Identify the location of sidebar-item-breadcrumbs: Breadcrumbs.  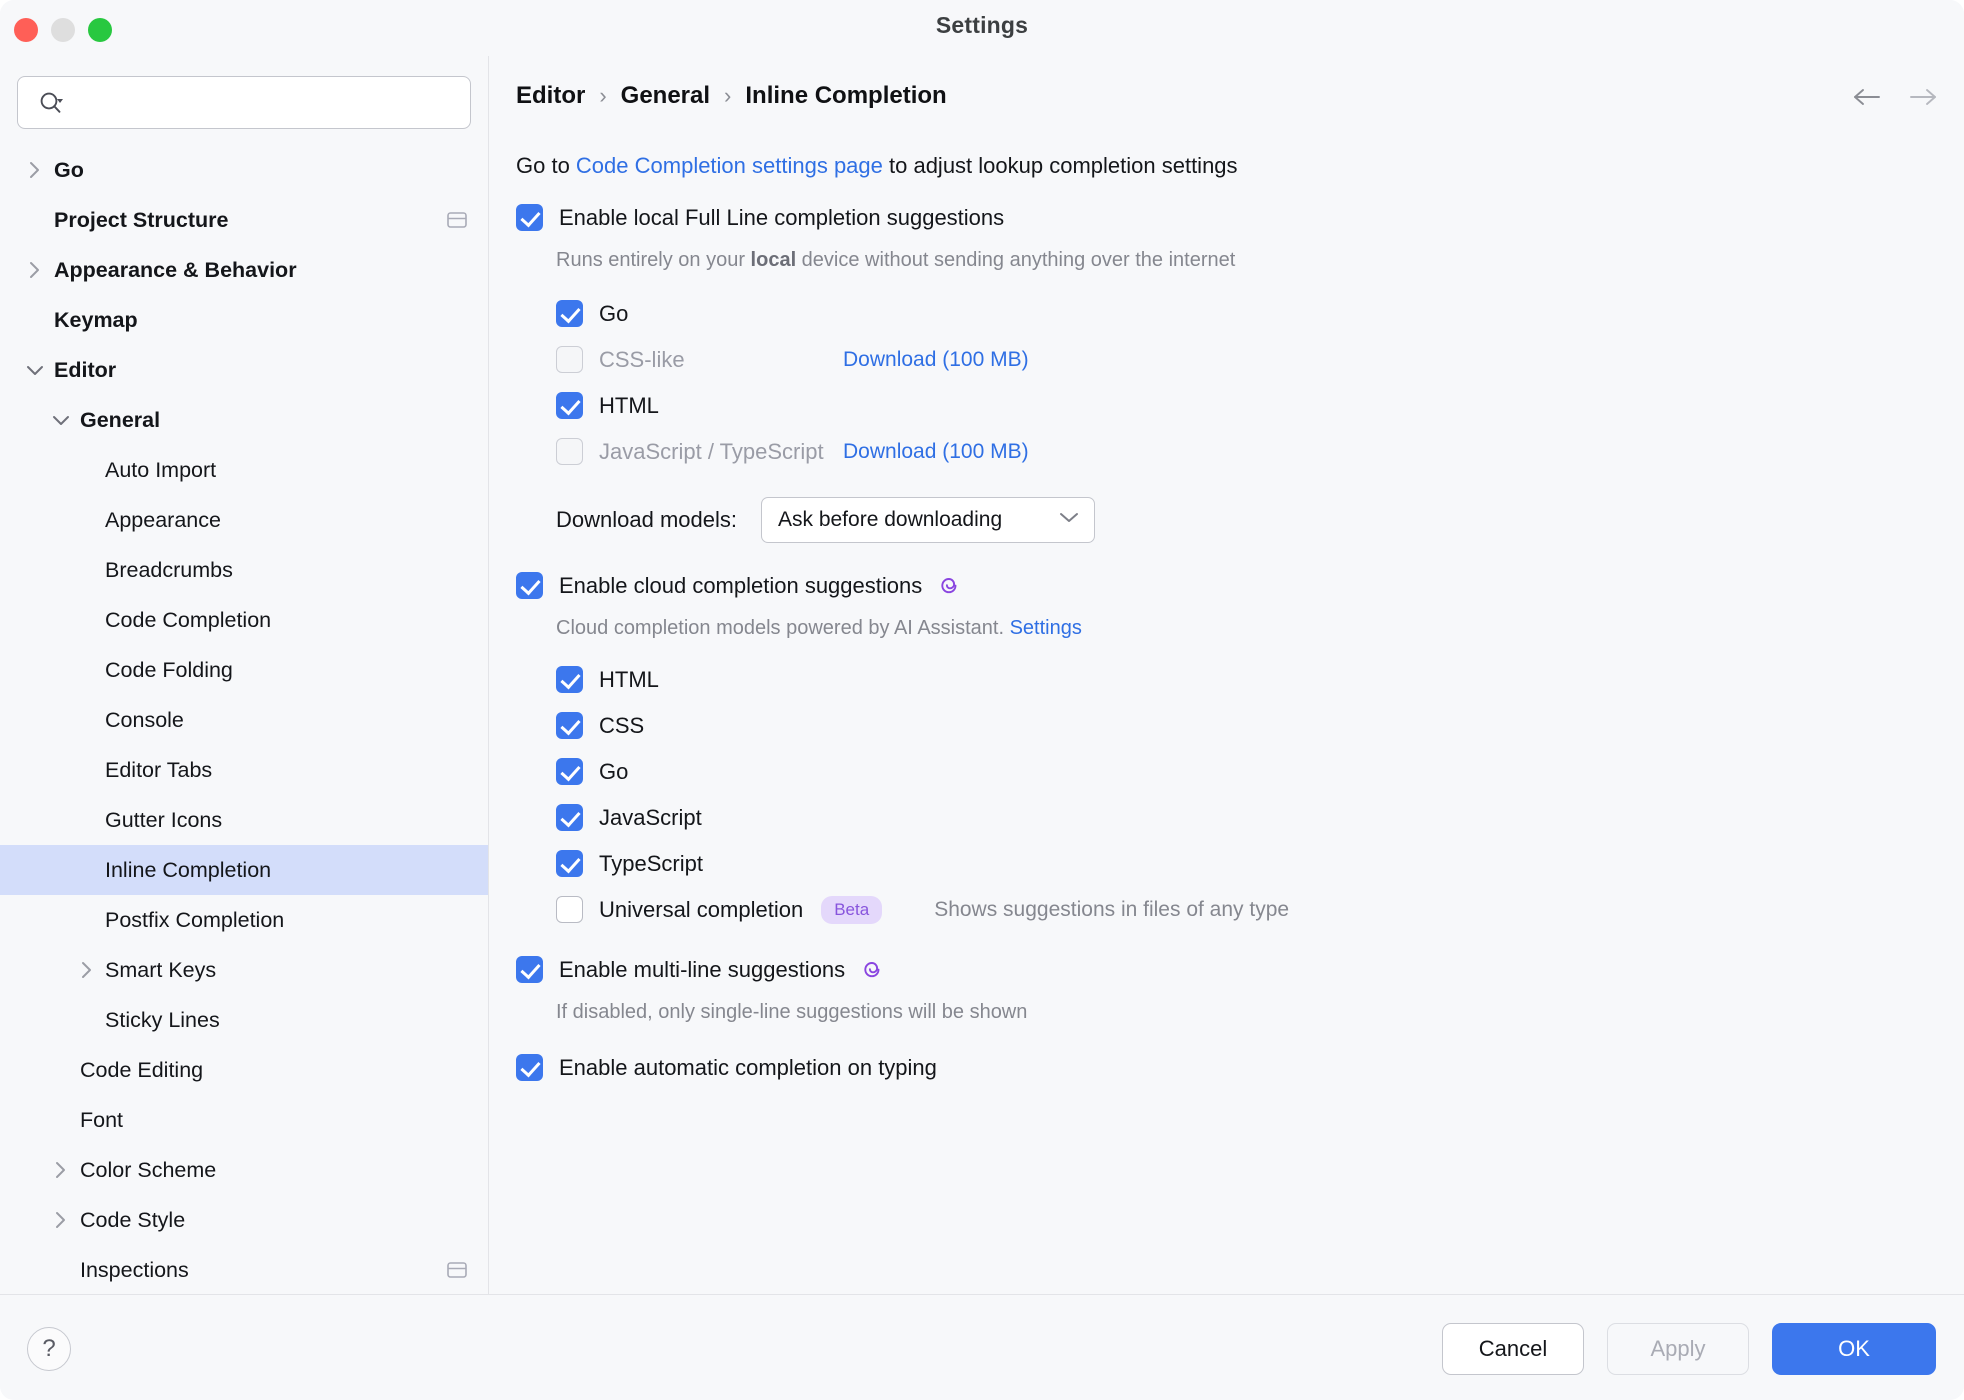
(244, 570).